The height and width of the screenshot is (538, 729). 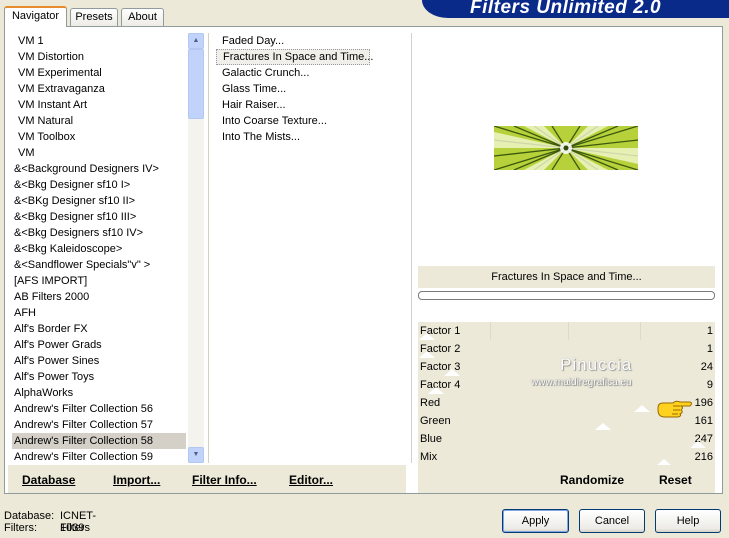 I want to click on category-item: AB Filters 2000, so click(x=99, y=297).